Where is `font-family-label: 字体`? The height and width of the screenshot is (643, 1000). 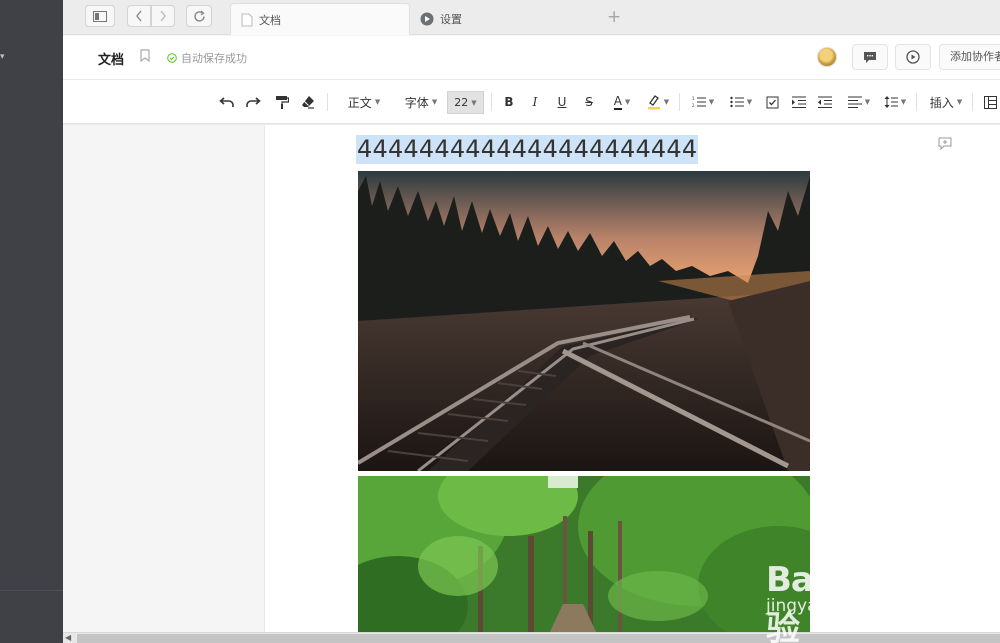 font-family-label: 字体 is located at coordinates (416, 102).